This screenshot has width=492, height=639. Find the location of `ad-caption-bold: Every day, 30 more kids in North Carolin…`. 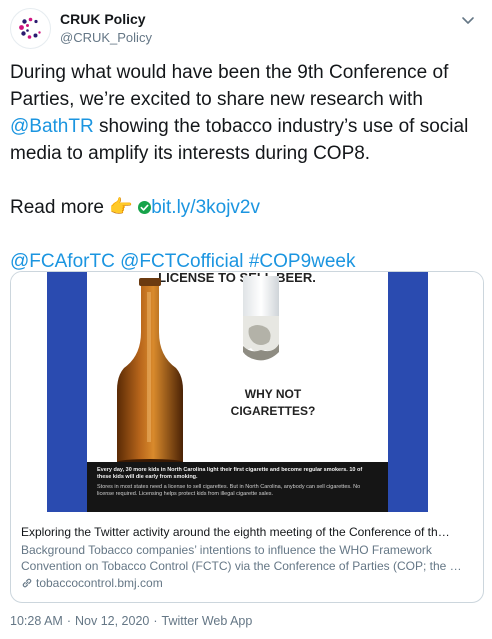

ad-caption-bold: Every day, 30 more kids in North Carolin… is located at coordinates (230, 473).